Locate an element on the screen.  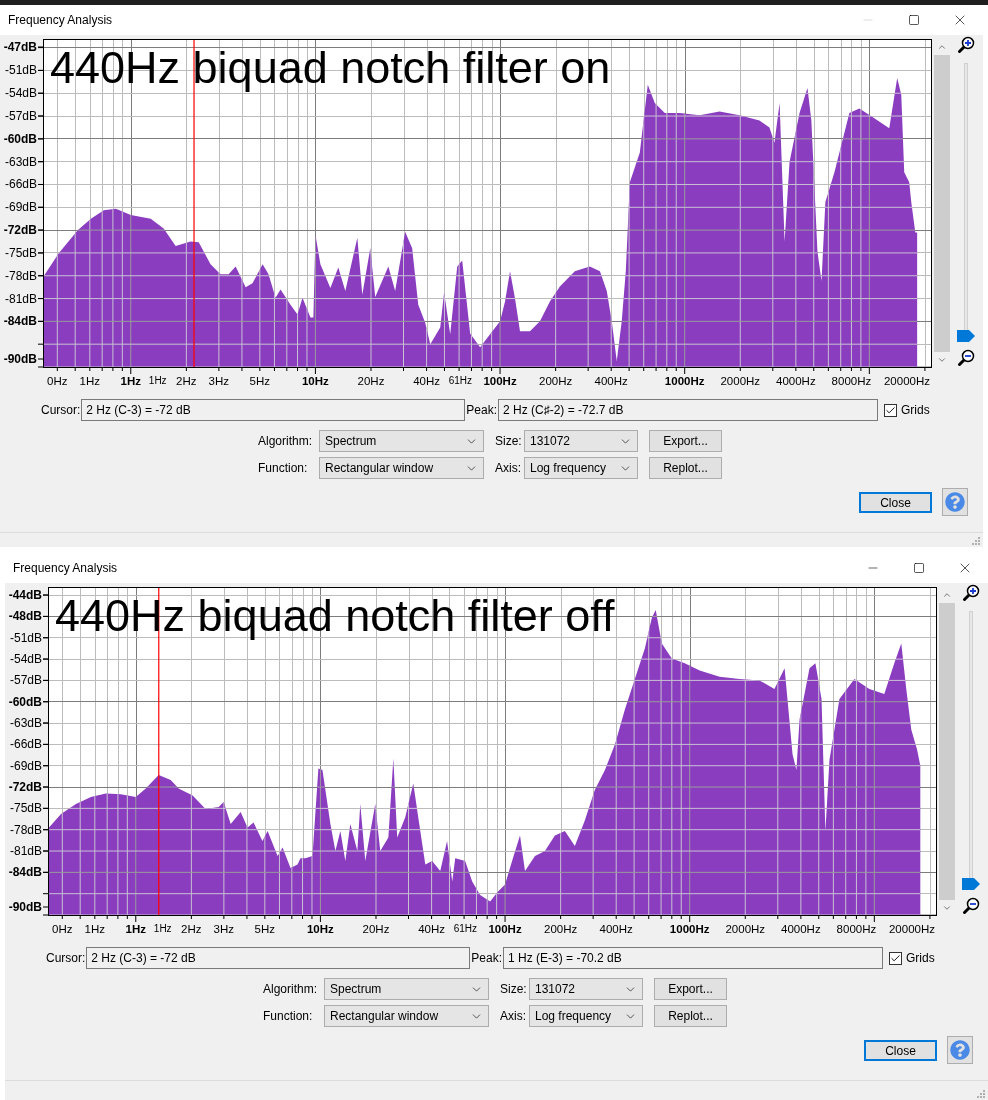
chevron-down-icon is located at coordinates (947, 908).